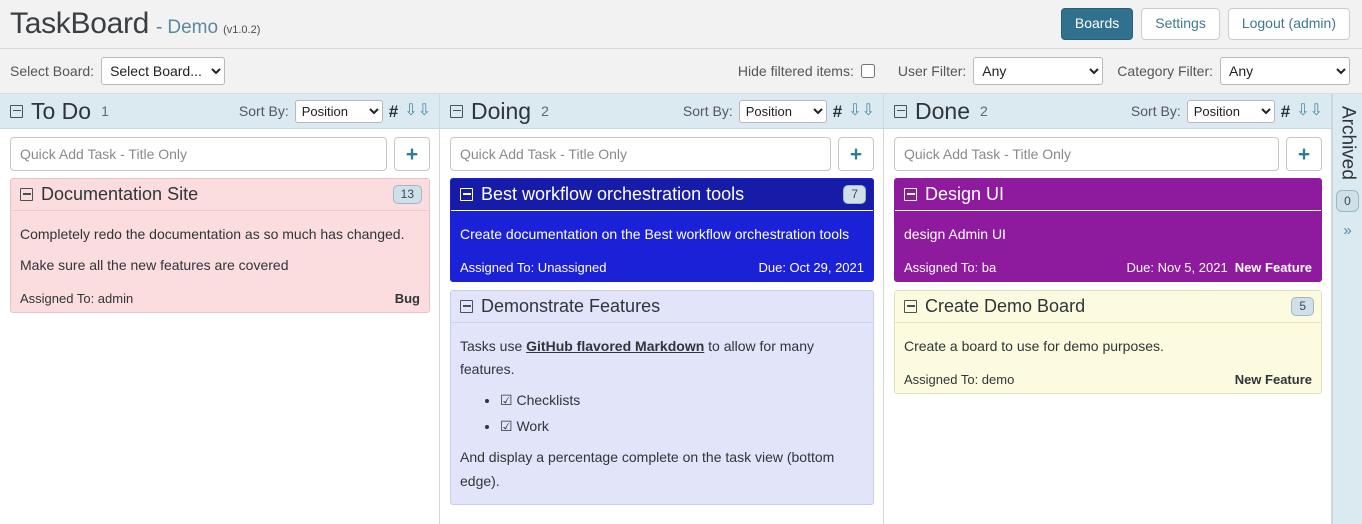 Image resolution: width=1362 pixels, height=524 pixels. Describe the element at coordinates (220, 195) in the screenshot. I see `task-card-header: Documentation Site 13` at that location.